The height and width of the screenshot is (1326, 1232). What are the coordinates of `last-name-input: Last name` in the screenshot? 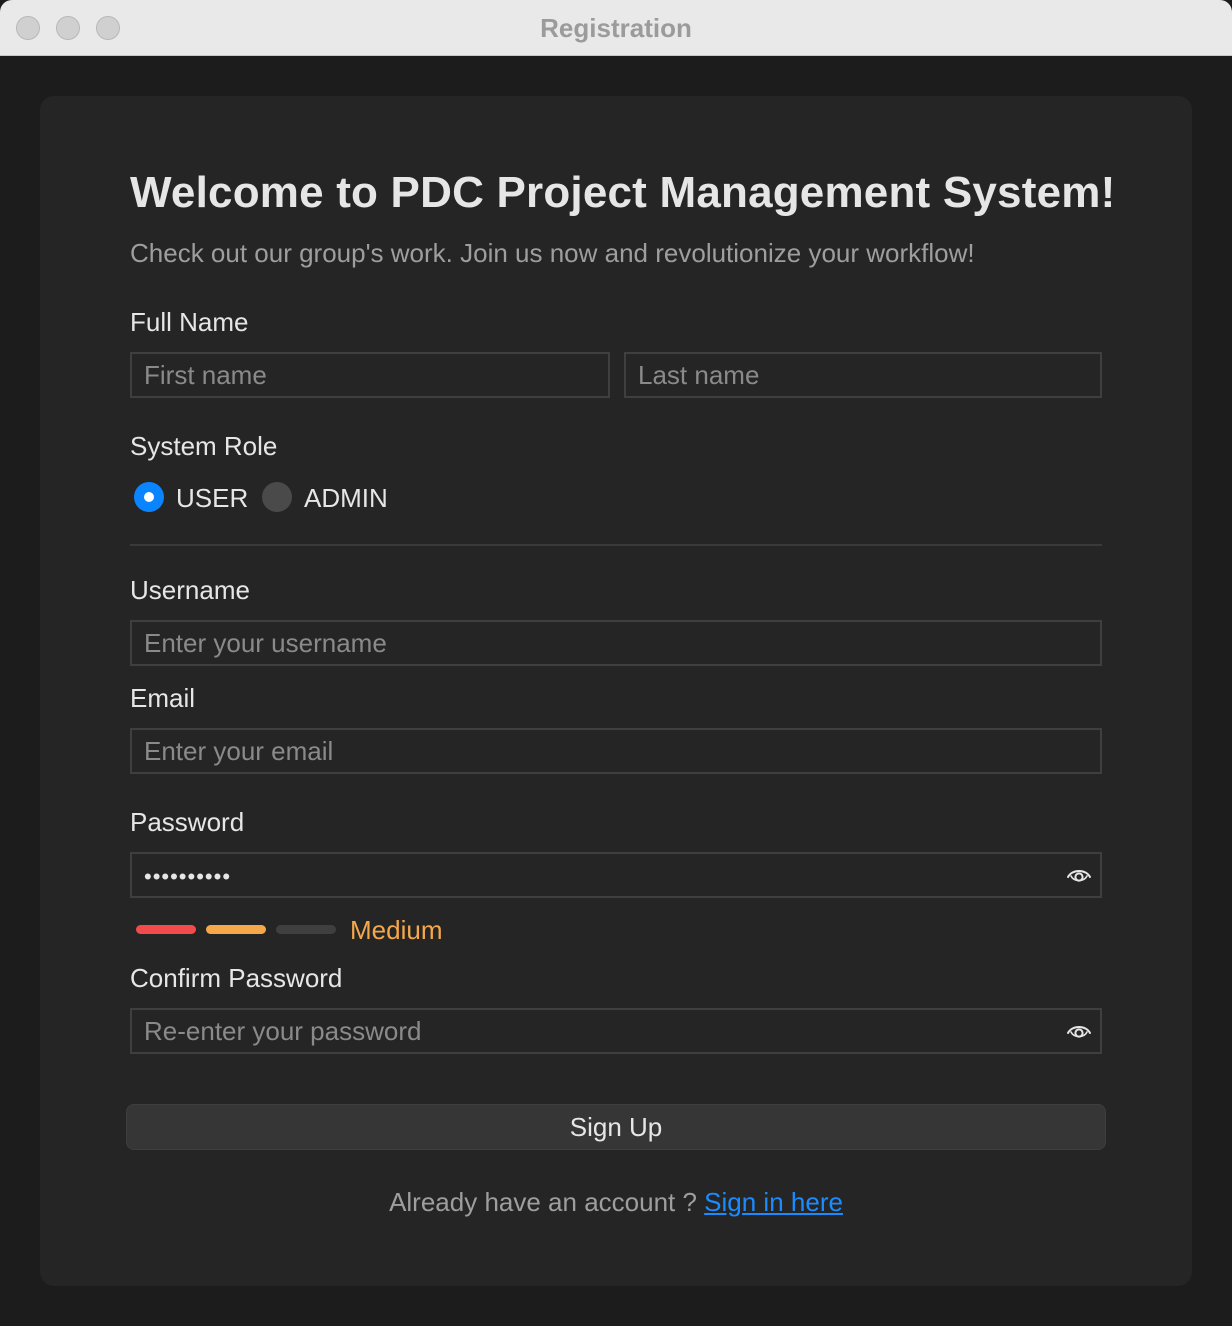 It's located at (863, 375).